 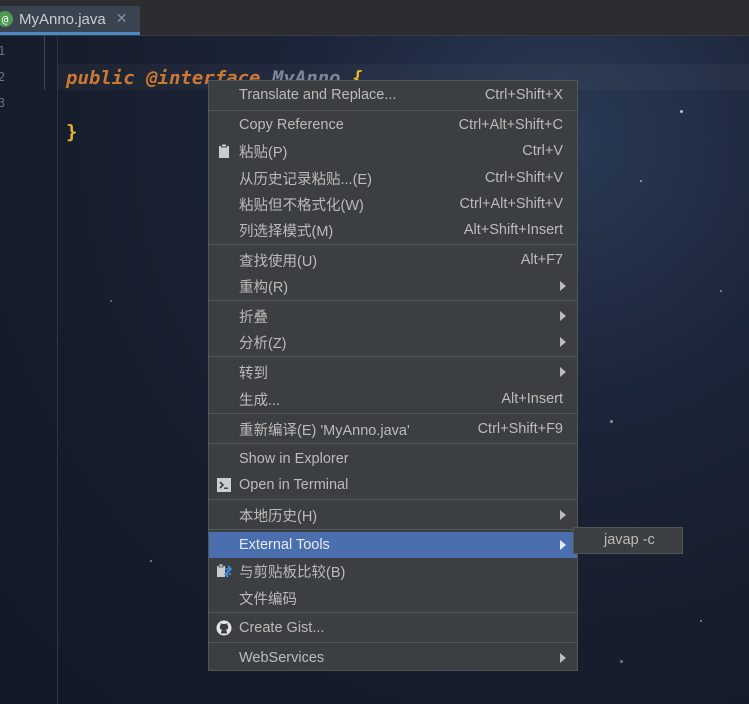 What do you see at coordinates (291, 125) in the screenshot?
I see `menu-item-label: Copy Reference` at bounding box center [291, 125].